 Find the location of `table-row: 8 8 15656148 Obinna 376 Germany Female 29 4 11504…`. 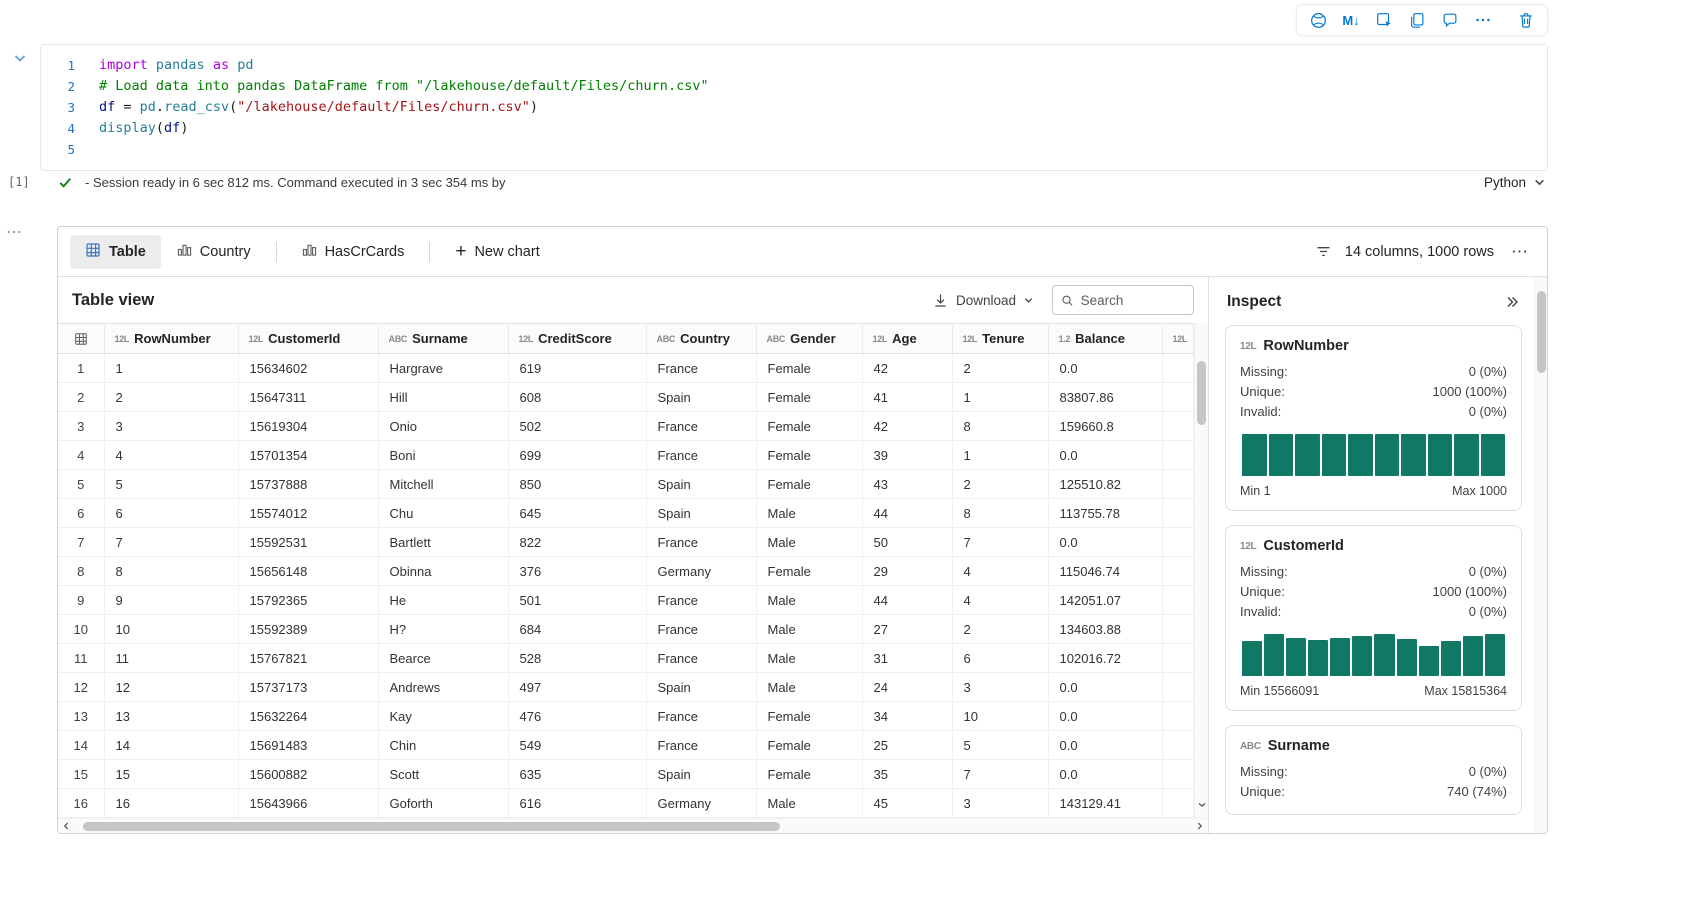

table-row: 8 8 15656148 Obinna 376 Germany Female 29 4 11504… is located at coordinates (626, 571).